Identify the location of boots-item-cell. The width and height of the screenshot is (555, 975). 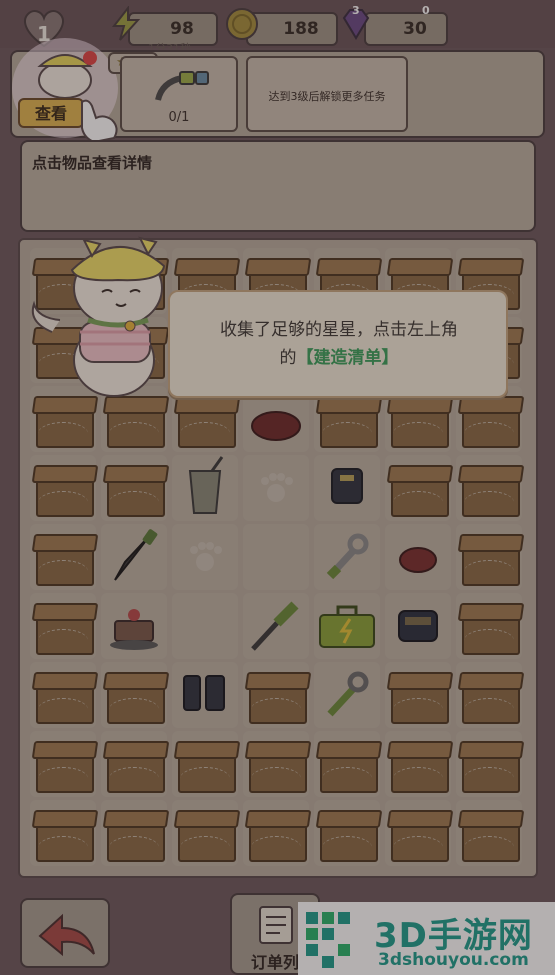
(205, 695).